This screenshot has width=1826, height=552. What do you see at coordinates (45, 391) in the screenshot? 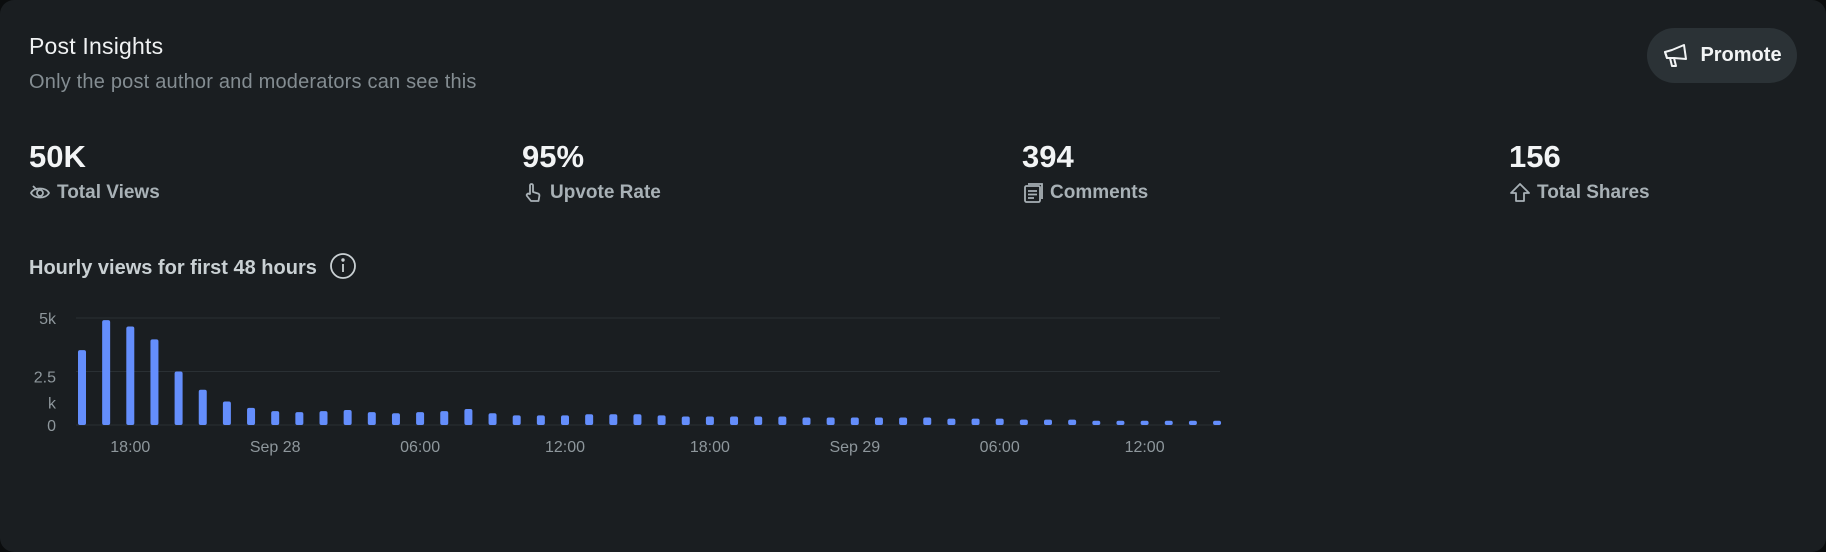
I see `y-tick-label: 2.5 k` at bounding box center [45, 391].